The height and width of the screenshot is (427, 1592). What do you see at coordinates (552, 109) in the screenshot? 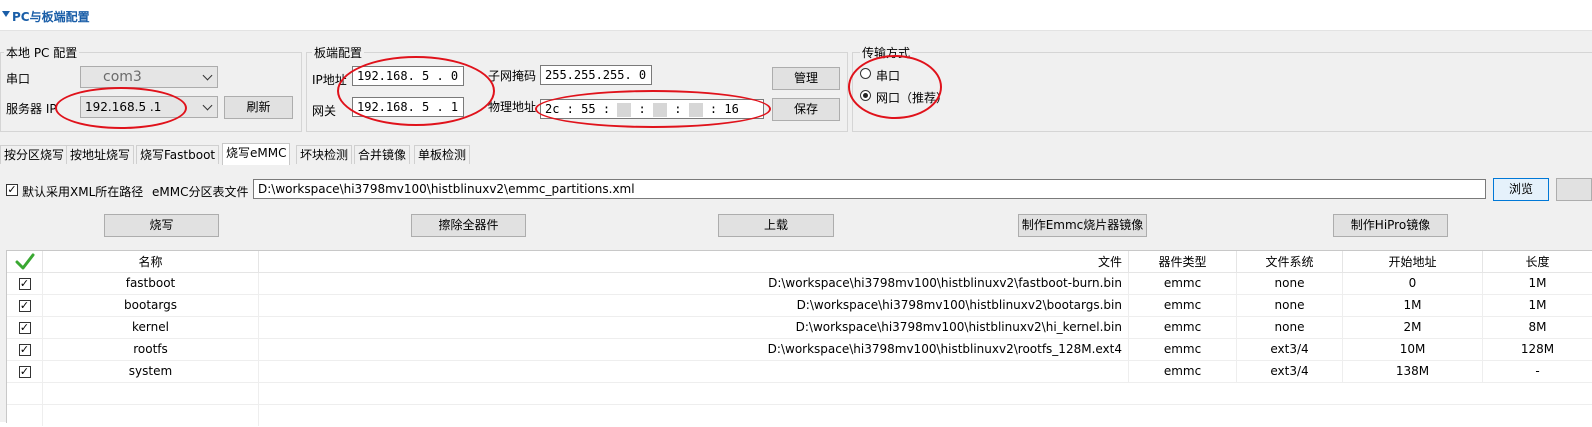
I see `mac-part-1: 2c` at bounding box center [552, 109].